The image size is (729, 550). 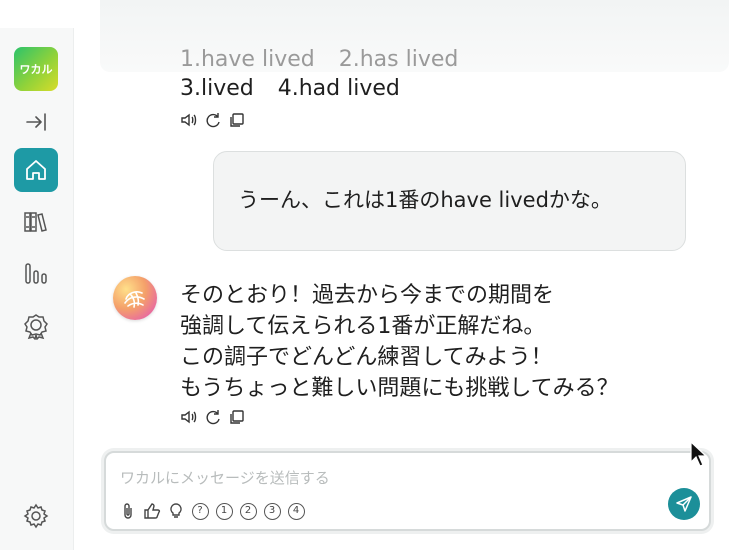 What do you see at coordinates (319, 59) in the screenshot?
I see `question-options-line-1: 1.have lived 2.has lived` at bounding box center [319, 59].